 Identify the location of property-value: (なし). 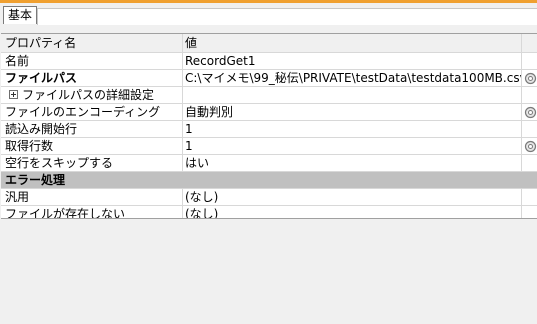
(352, 197).